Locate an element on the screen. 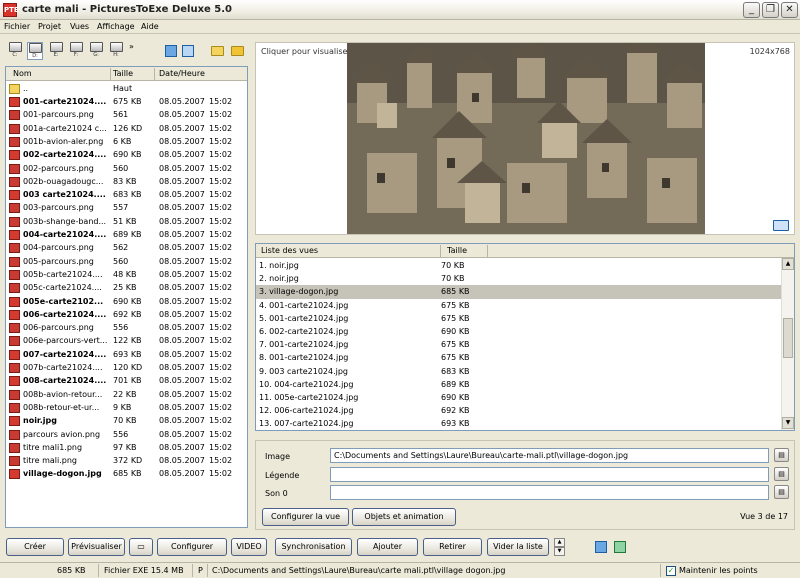 Image resolution: width=800 pixels, height=578 pixels. file-row: 004-carte21024.... 689 KB 08.05.2007 15:02 is located at coordinates (126, 234).